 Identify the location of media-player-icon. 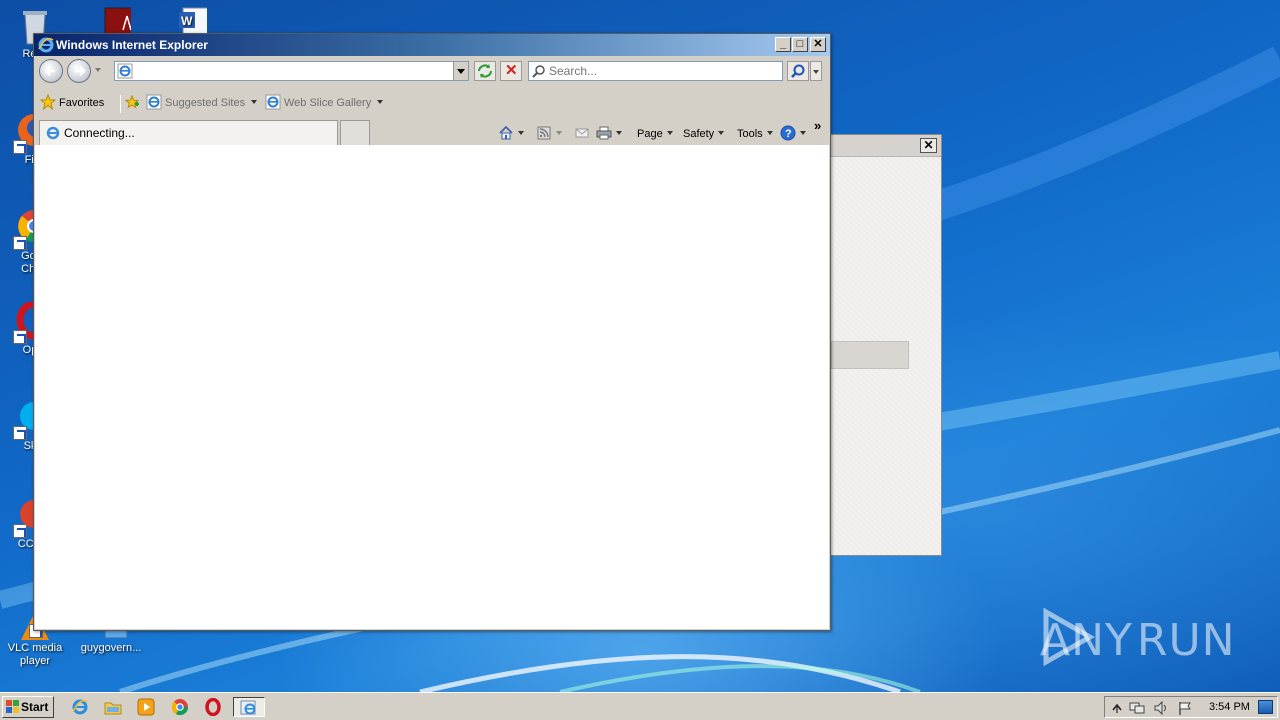
(146, 707).